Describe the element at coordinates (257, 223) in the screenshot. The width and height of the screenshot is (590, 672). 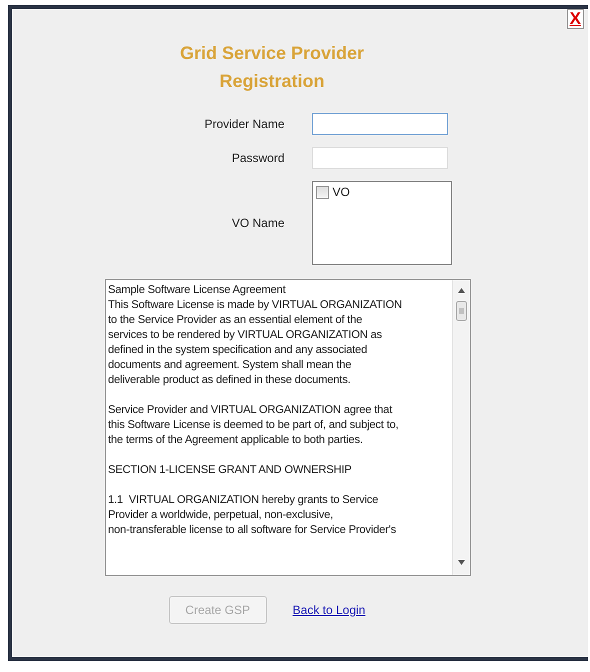
I see `field-label: VO Name` at that location.